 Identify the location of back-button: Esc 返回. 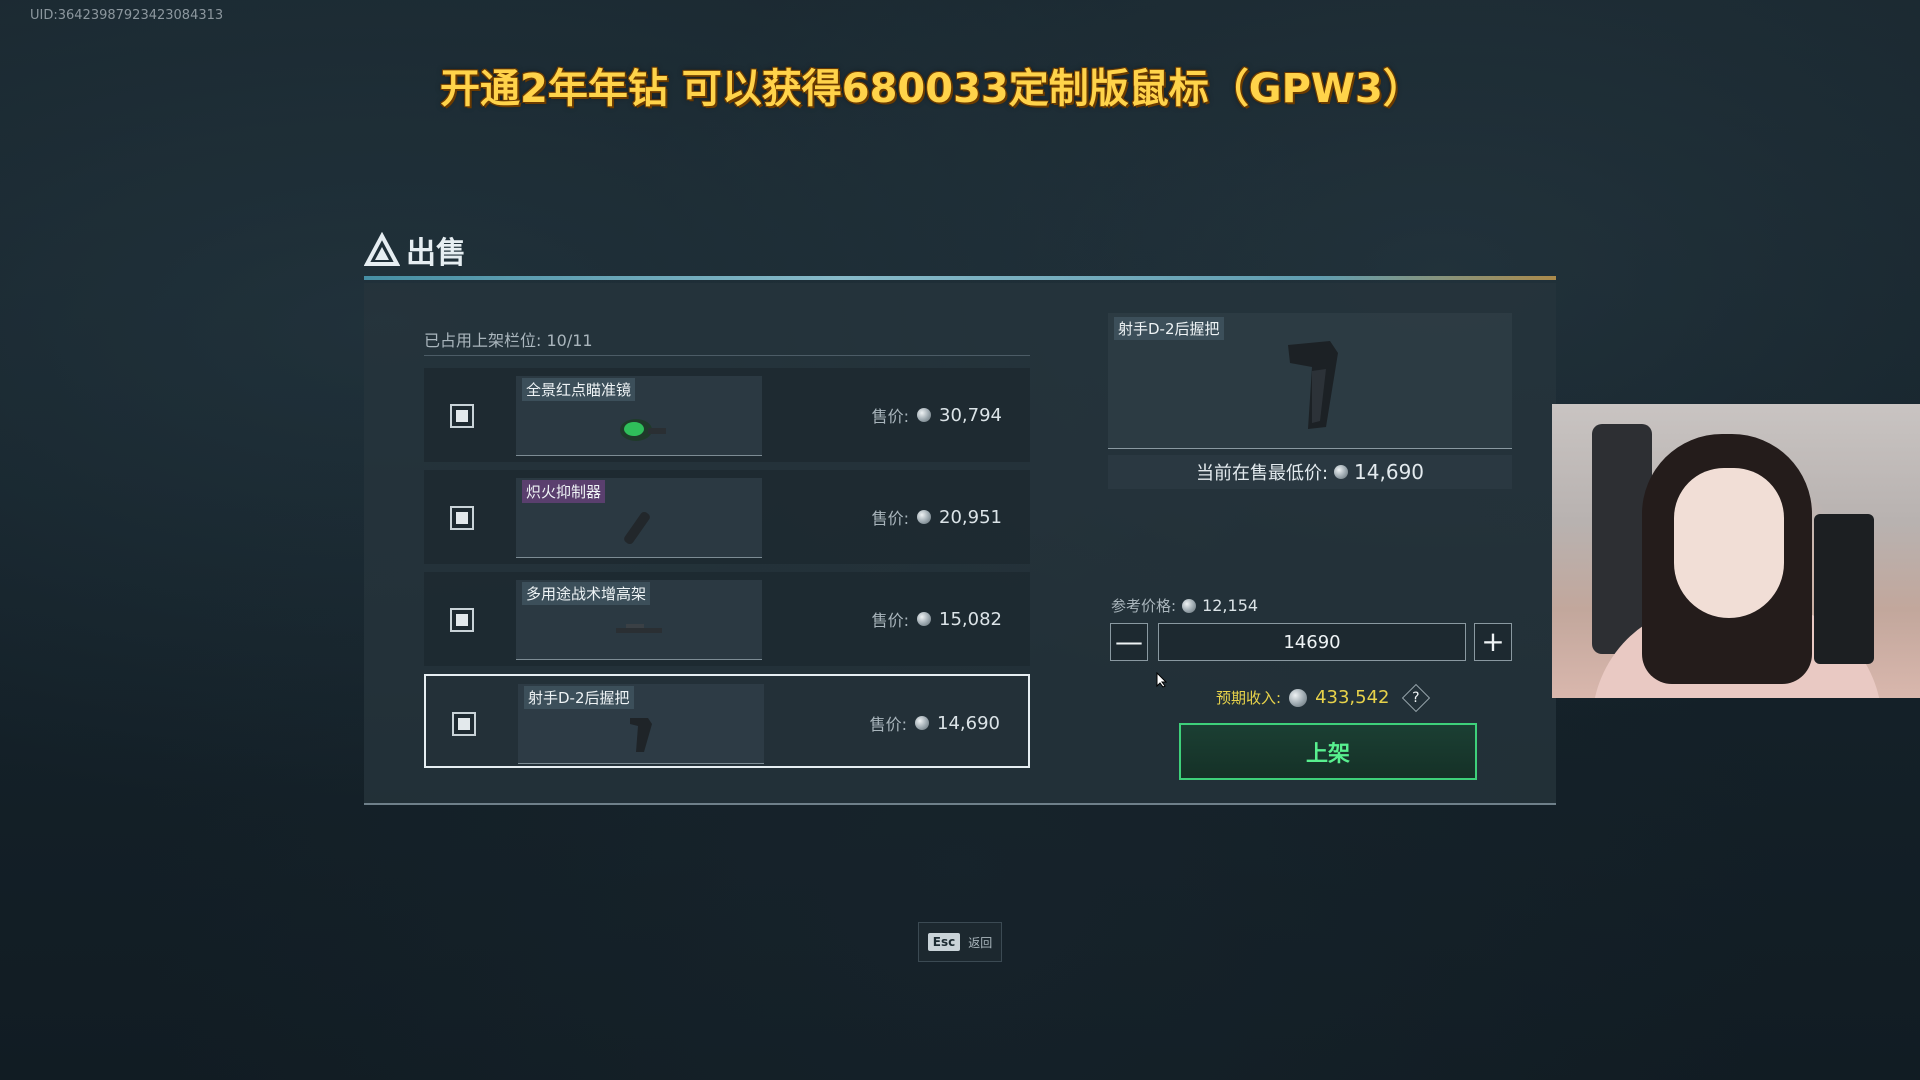
(960, 942).